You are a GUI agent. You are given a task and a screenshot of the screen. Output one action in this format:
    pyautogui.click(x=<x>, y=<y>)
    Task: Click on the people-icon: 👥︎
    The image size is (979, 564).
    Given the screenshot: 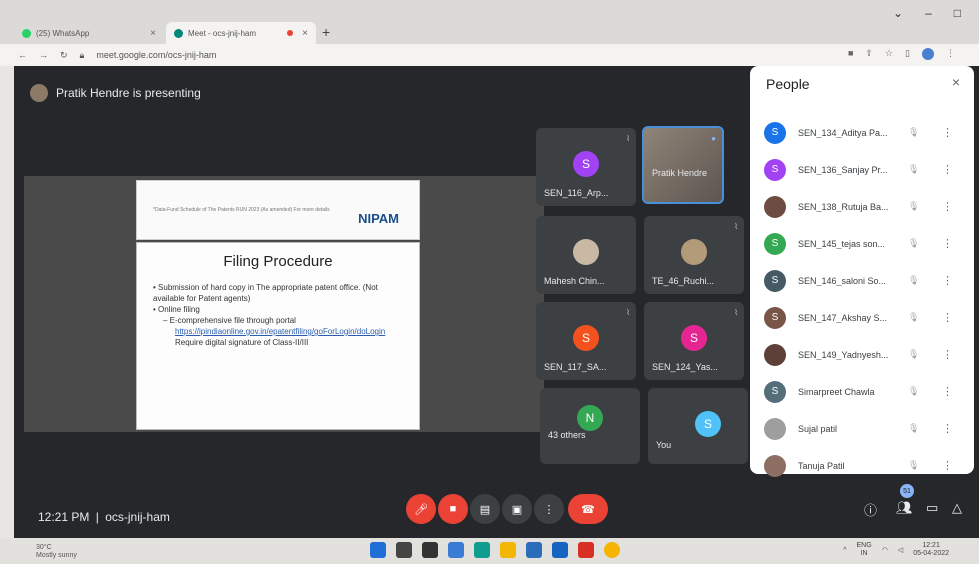 What is the action you would take?
    pyautogui.click(x=904, y=508)
    